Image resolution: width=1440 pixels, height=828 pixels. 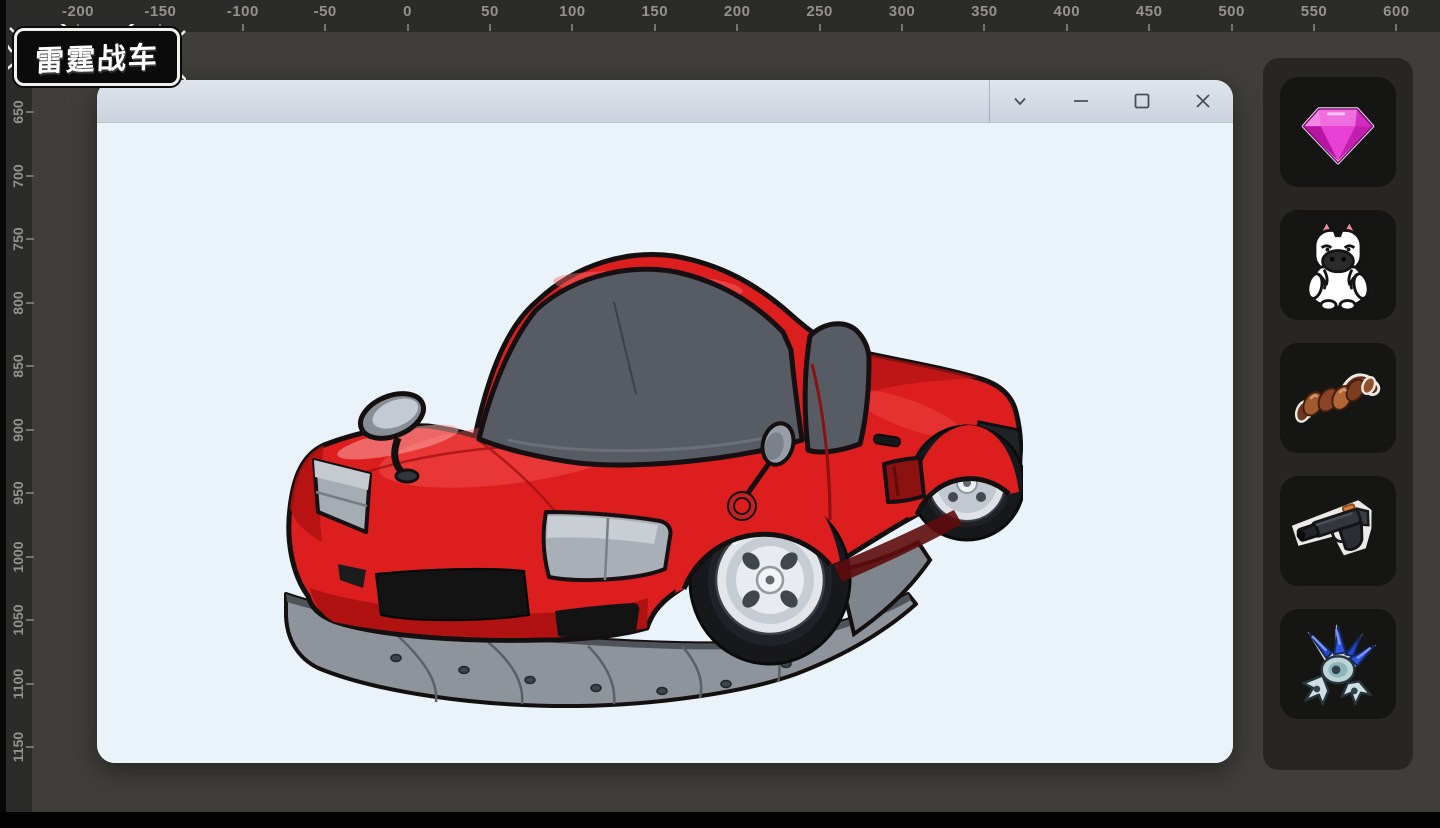 What do you see at coordinates (18, 302) in the screenshot?
I see `ruler-v-label: 800` at bounding box center [18, 302].